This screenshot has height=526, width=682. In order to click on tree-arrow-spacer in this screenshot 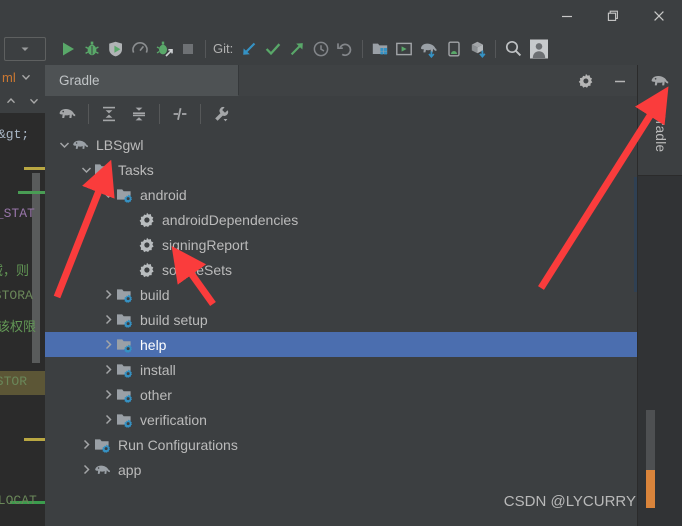, I will do `click(130, 244)`.